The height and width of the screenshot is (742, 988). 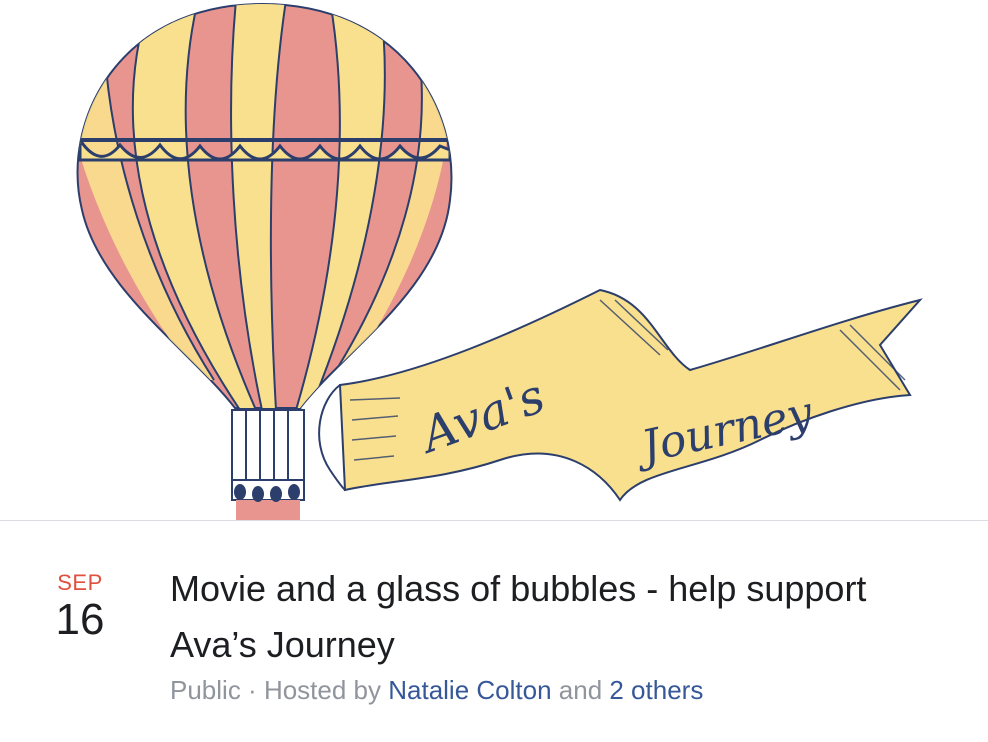 What do you see at coordinates (580, 690) in the screenshot?
I see `and-label: and` at bounding box center [580, 690].